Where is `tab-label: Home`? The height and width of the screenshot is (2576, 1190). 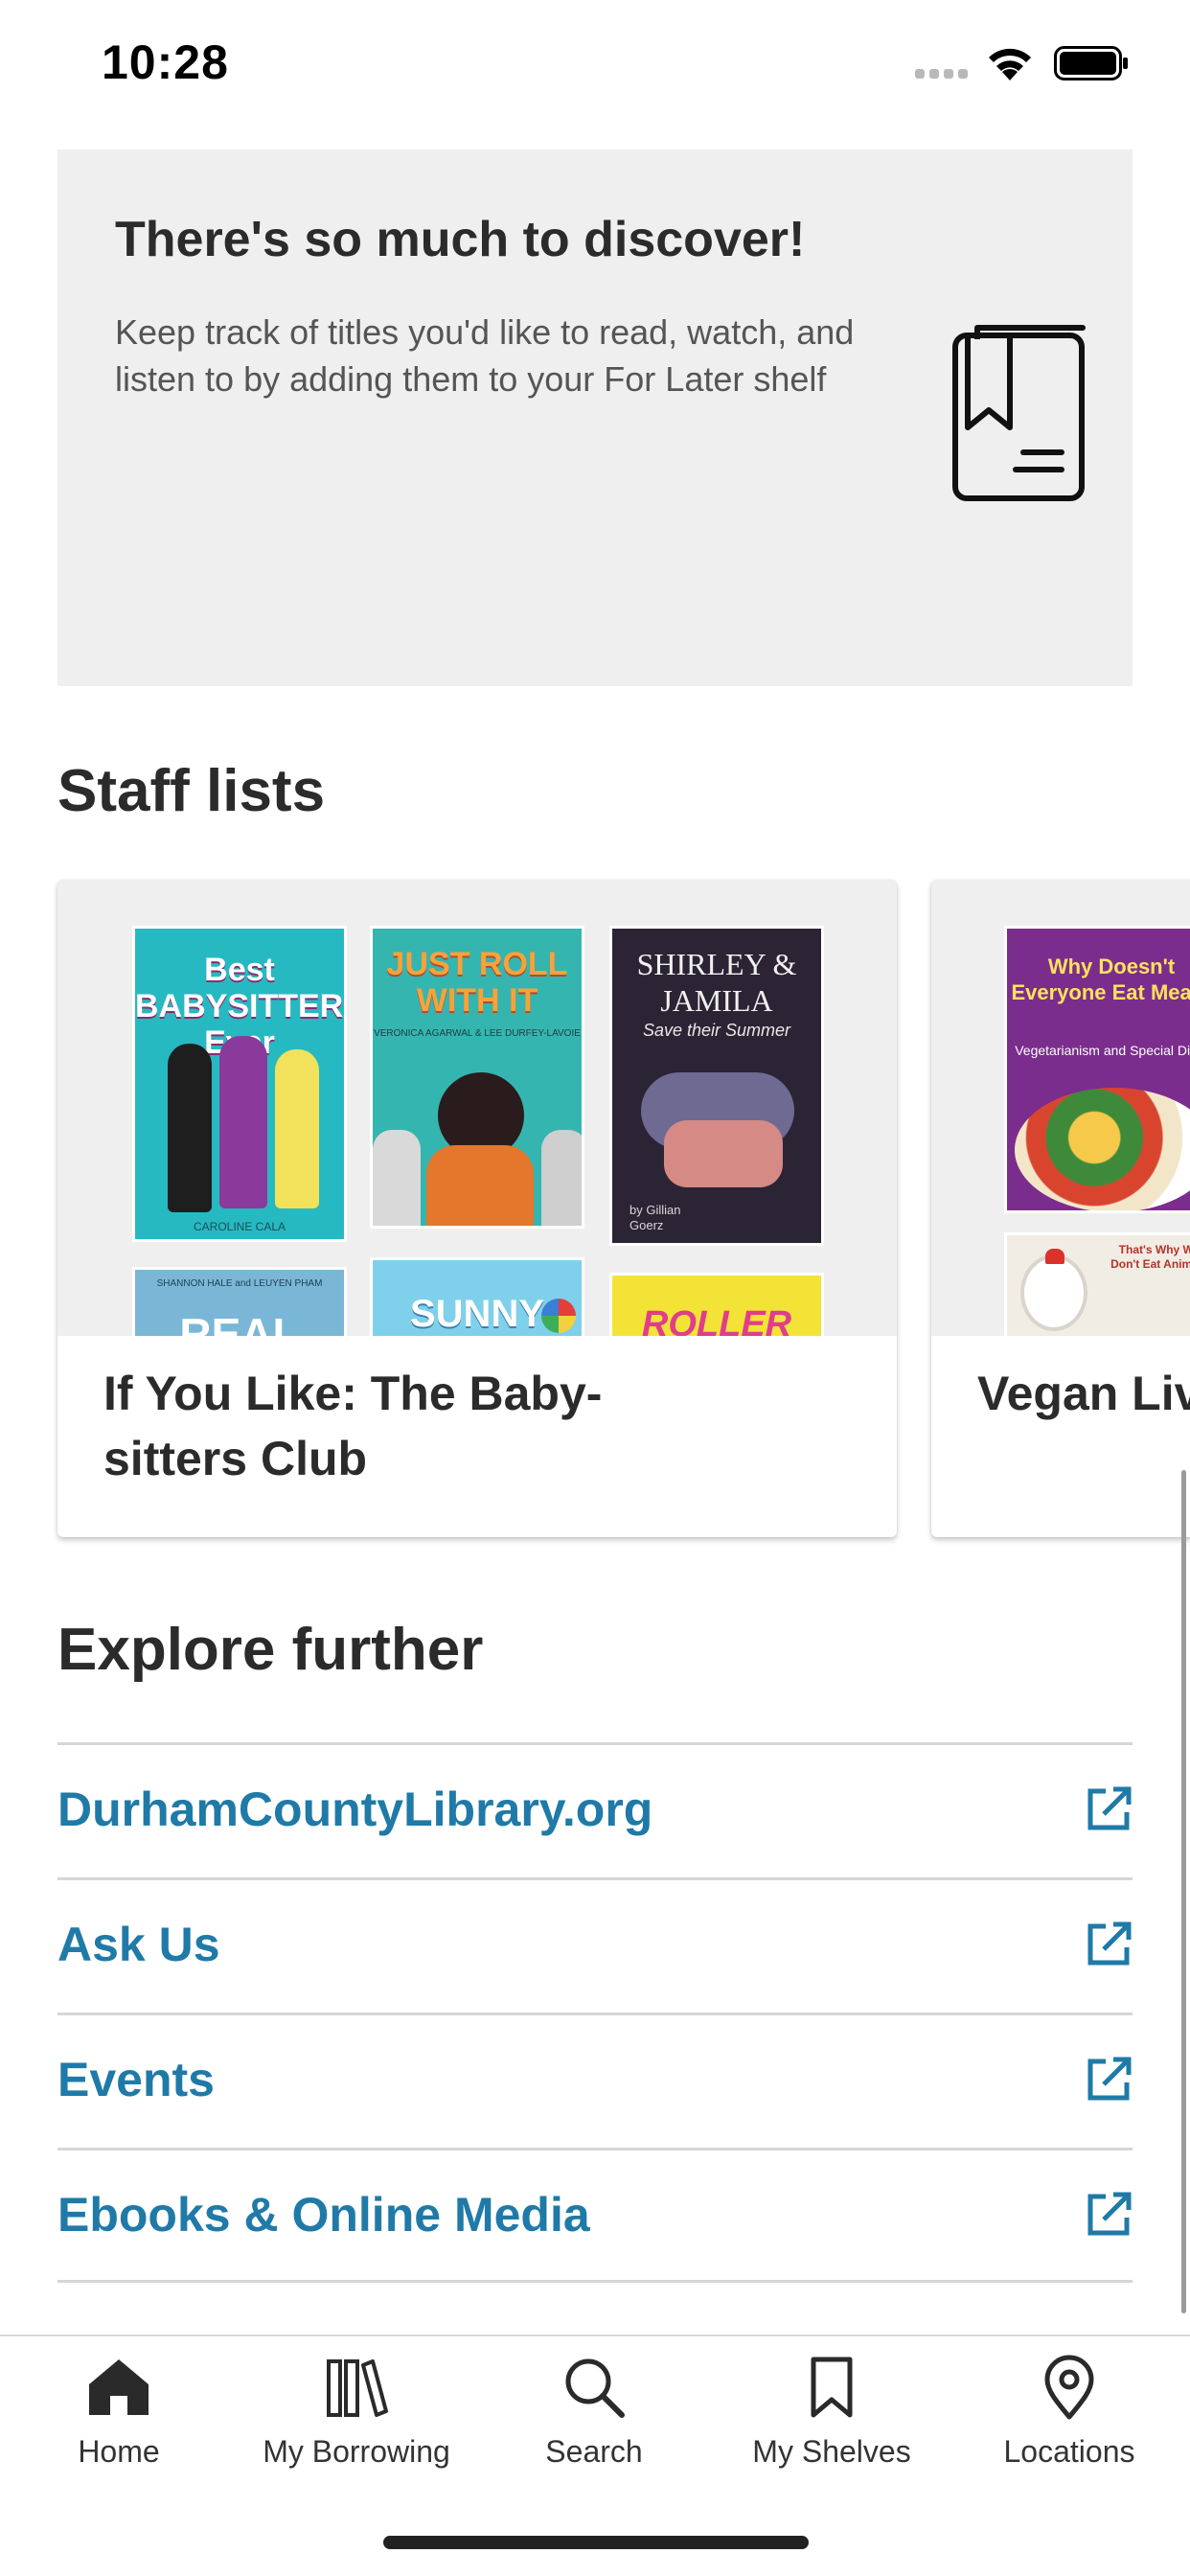 tab-label: Home is located at coordinates (119, 2451).